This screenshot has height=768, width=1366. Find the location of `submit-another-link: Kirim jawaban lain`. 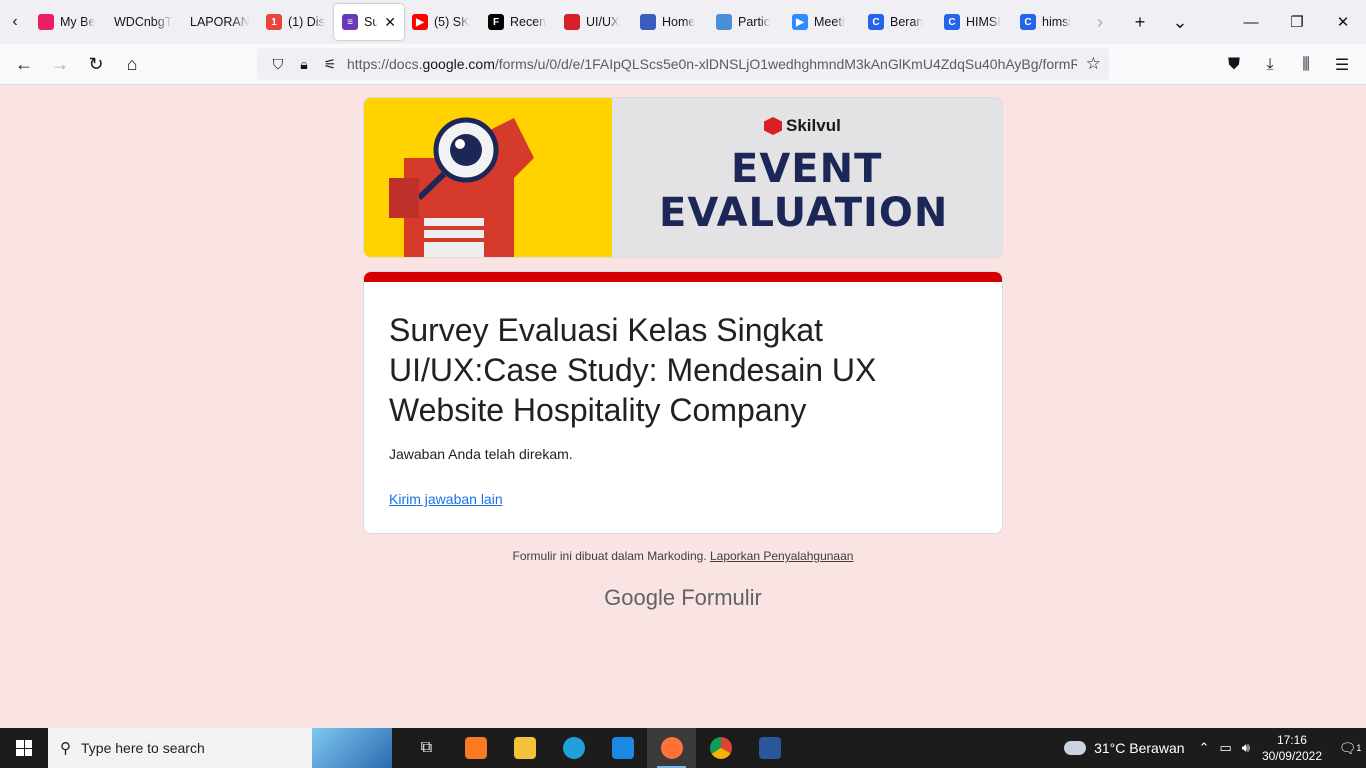

submit-another-link: Kirim jawaban lain is located at coordinates (446, 499).